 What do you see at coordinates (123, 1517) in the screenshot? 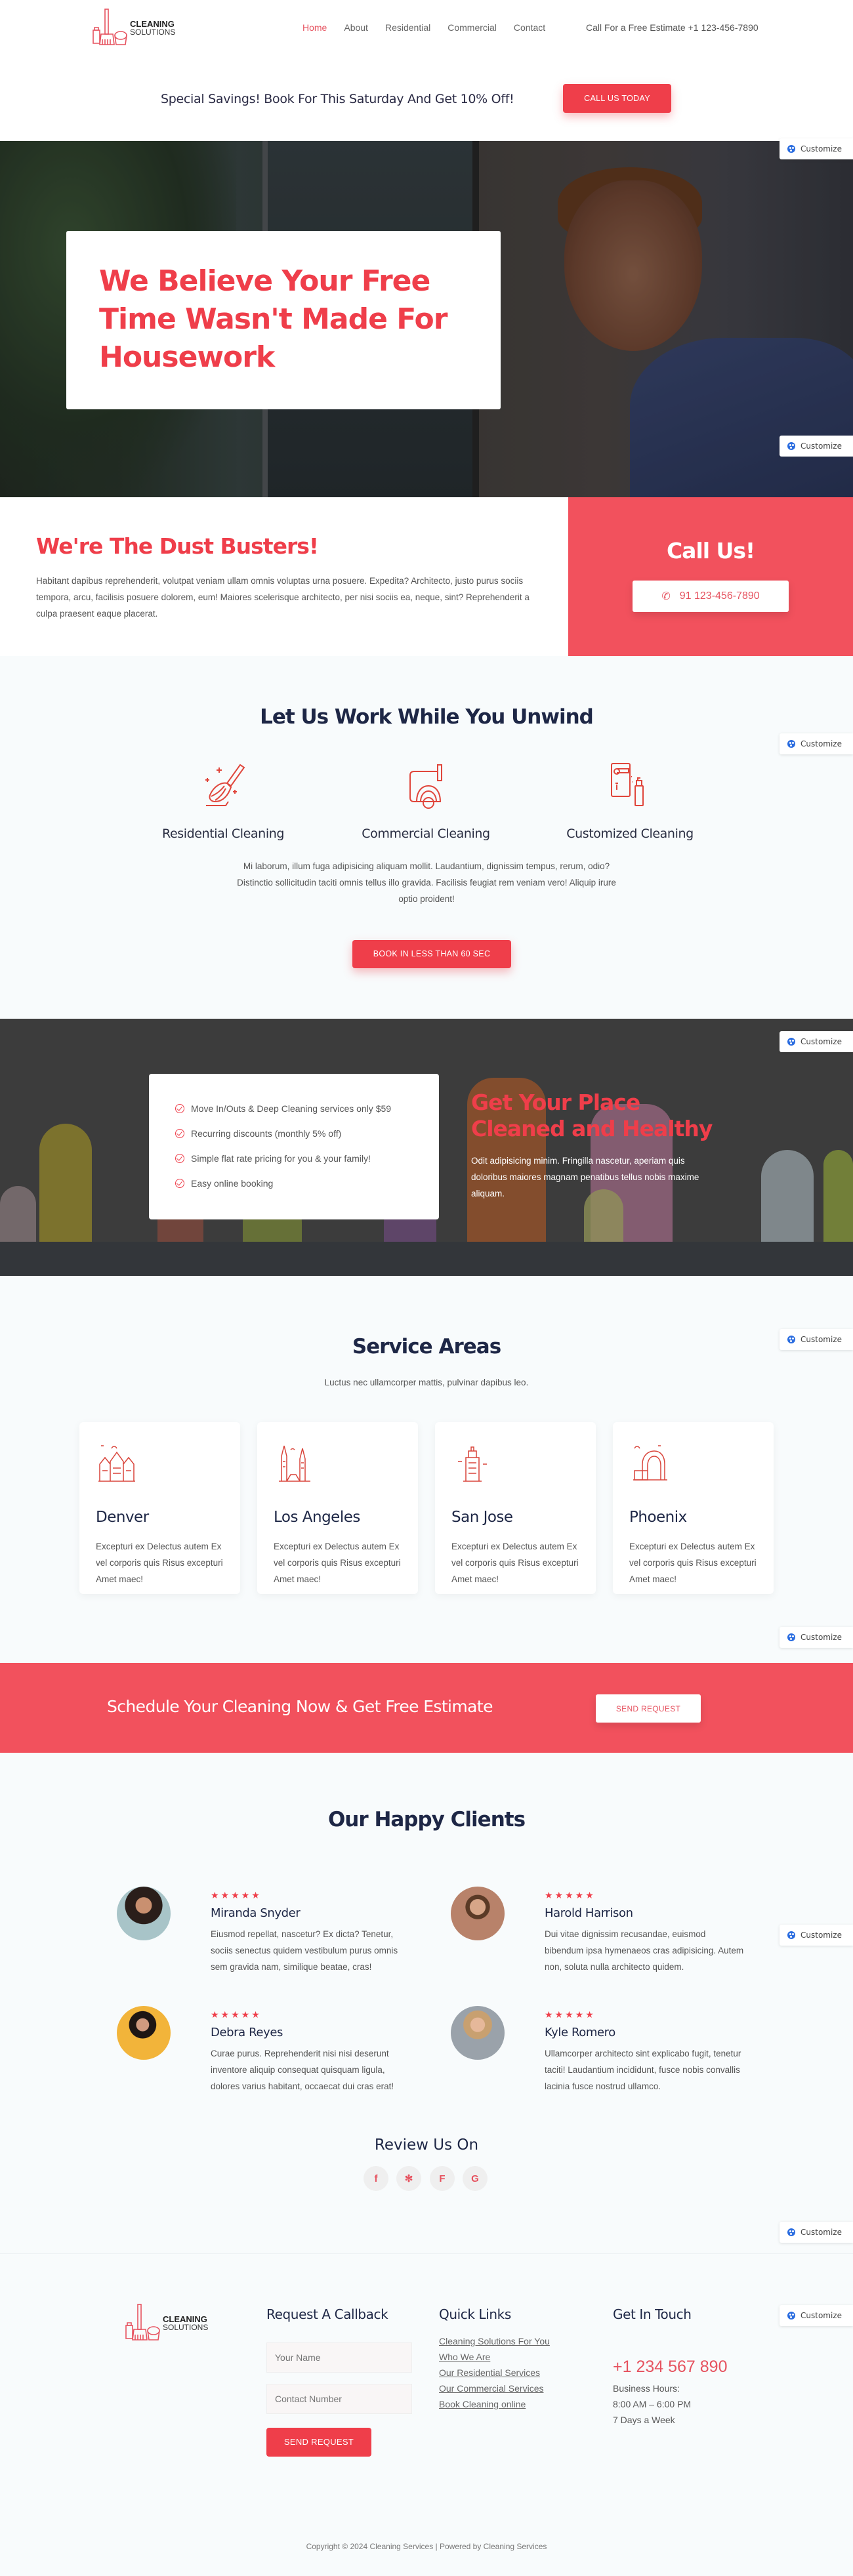
I see `area-name: Denver` at bounding box center [123, 1517].